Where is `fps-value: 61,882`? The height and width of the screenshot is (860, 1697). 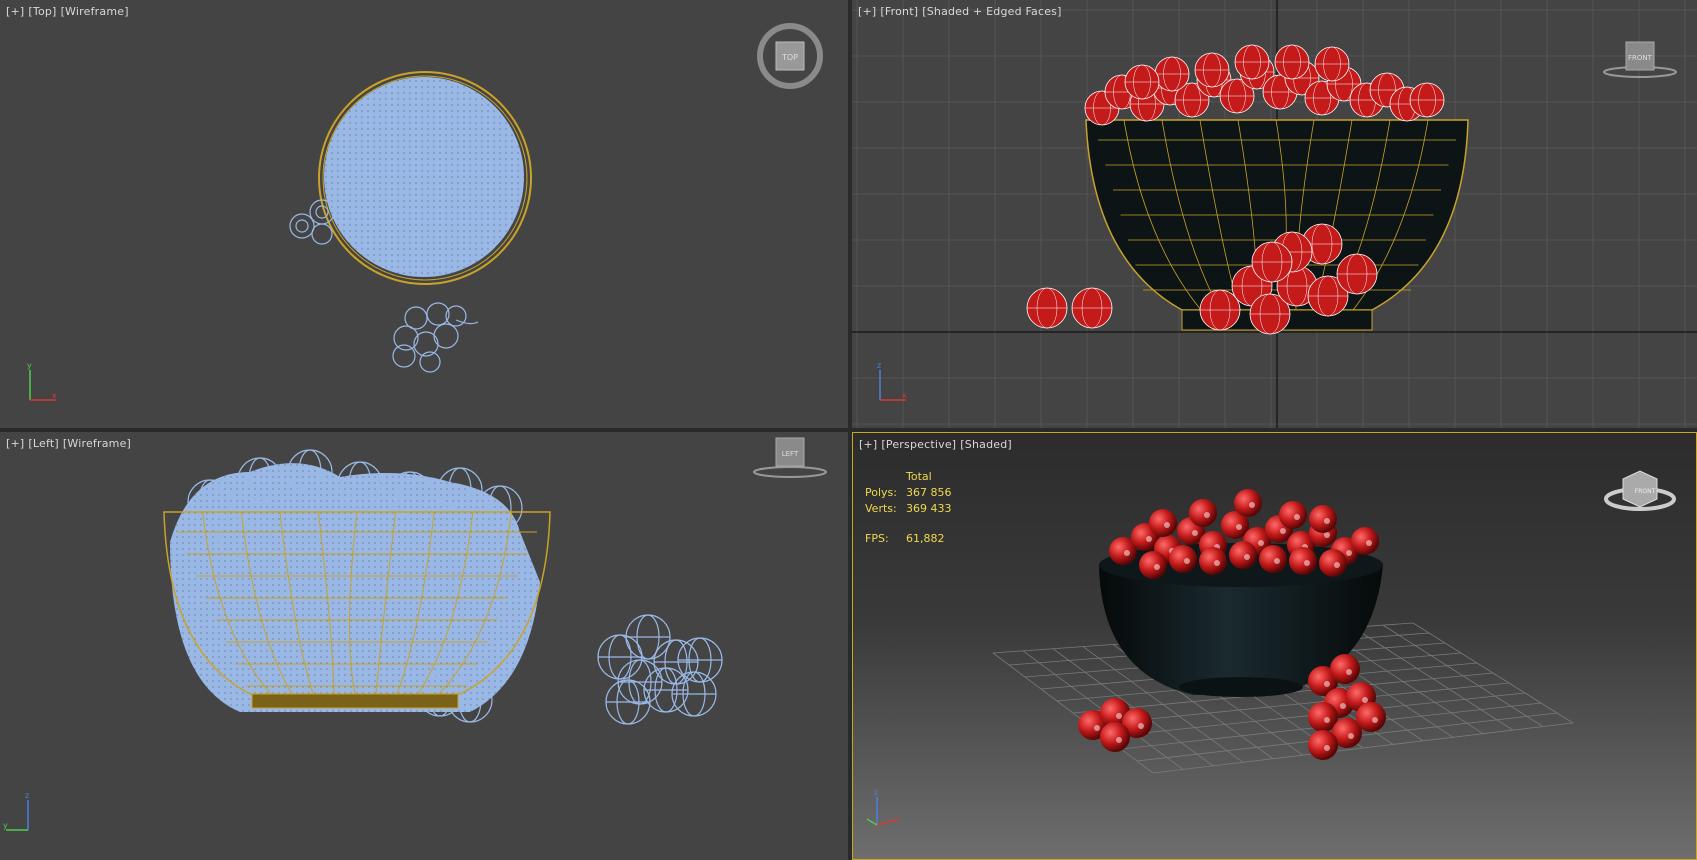
fps-value: 61,882 is located at coordinates (925, 538).